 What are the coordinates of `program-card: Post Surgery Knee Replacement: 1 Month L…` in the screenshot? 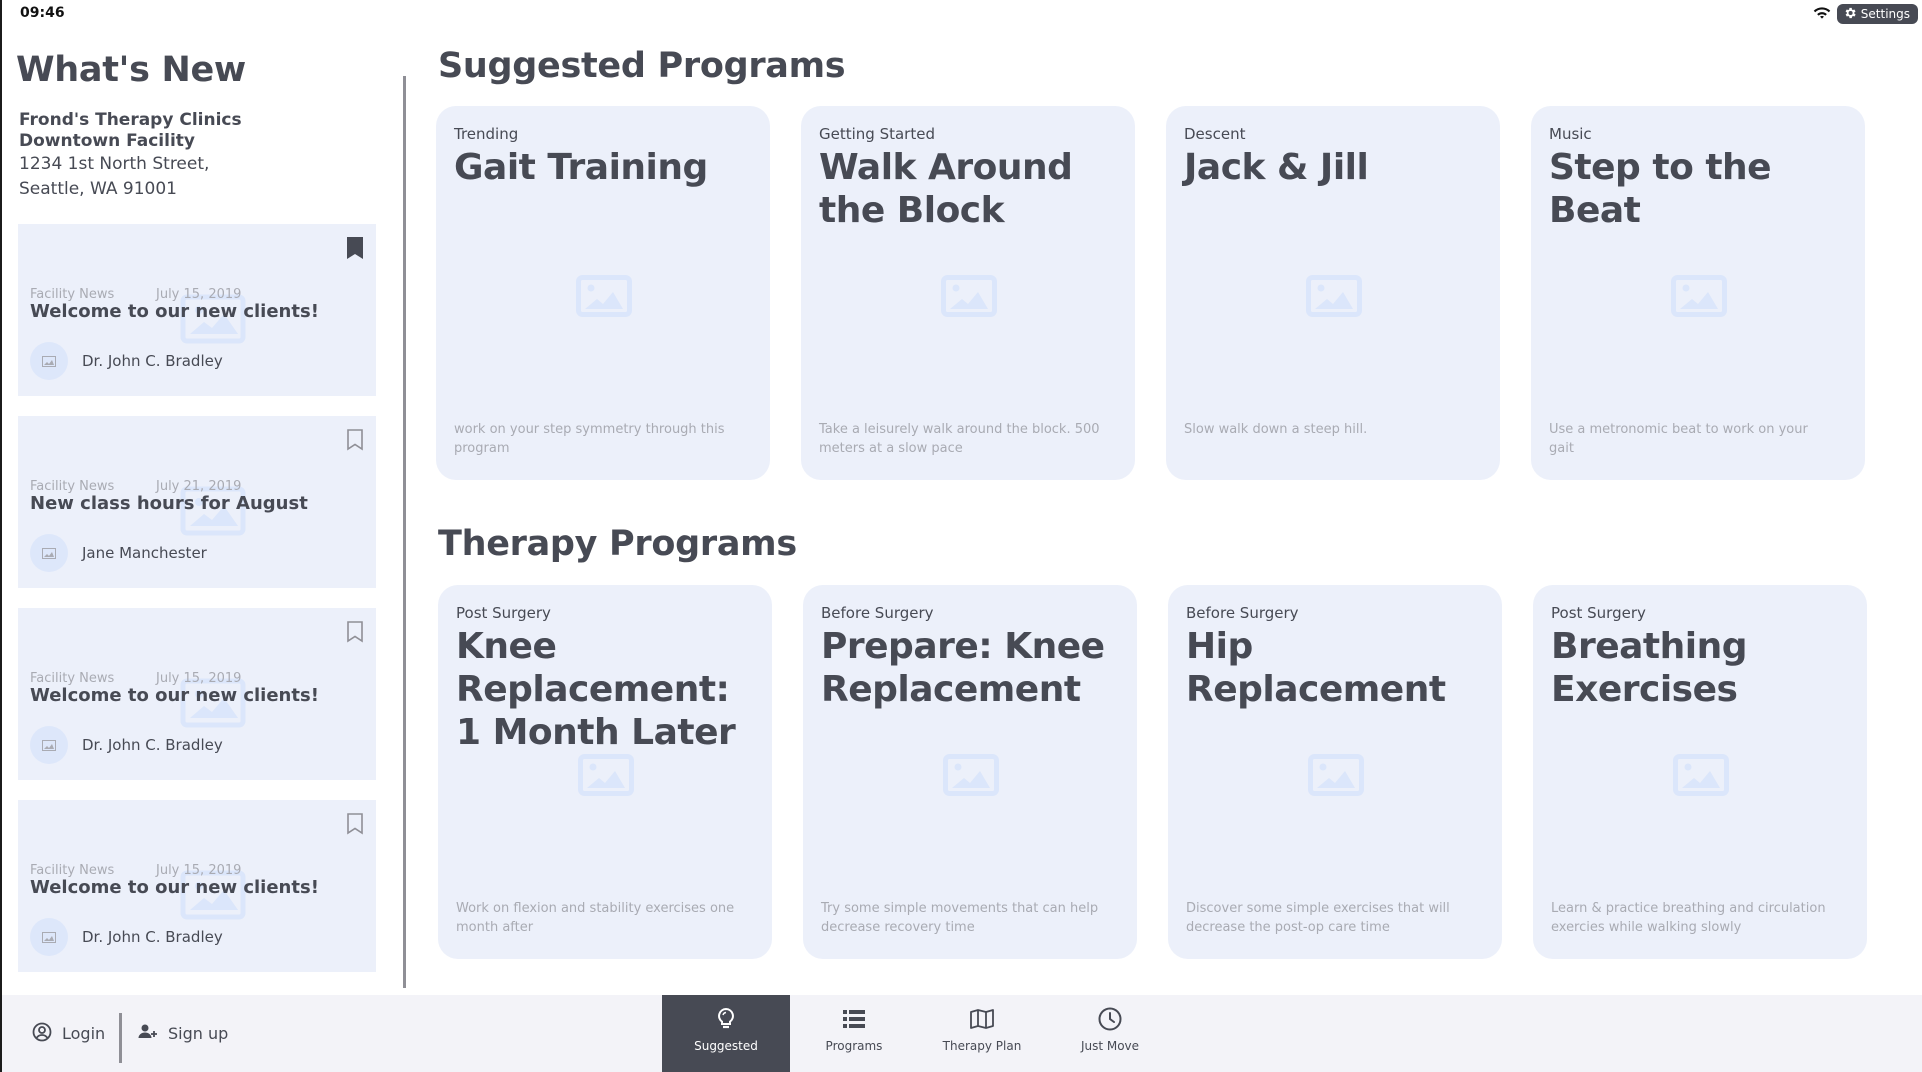 It's located at (605, 772).